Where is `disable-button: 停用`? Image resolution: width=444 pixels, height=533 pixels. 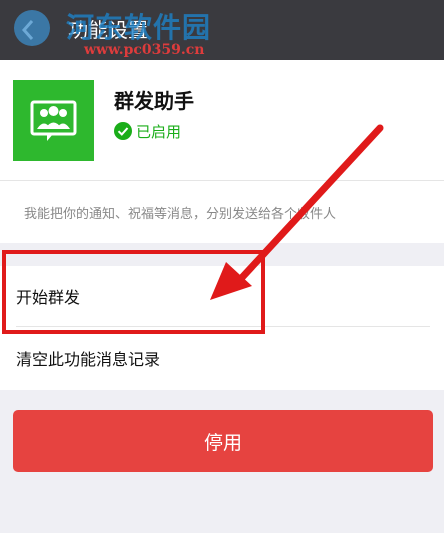
disable-button: 停用 is located at coordinates (223, 441).